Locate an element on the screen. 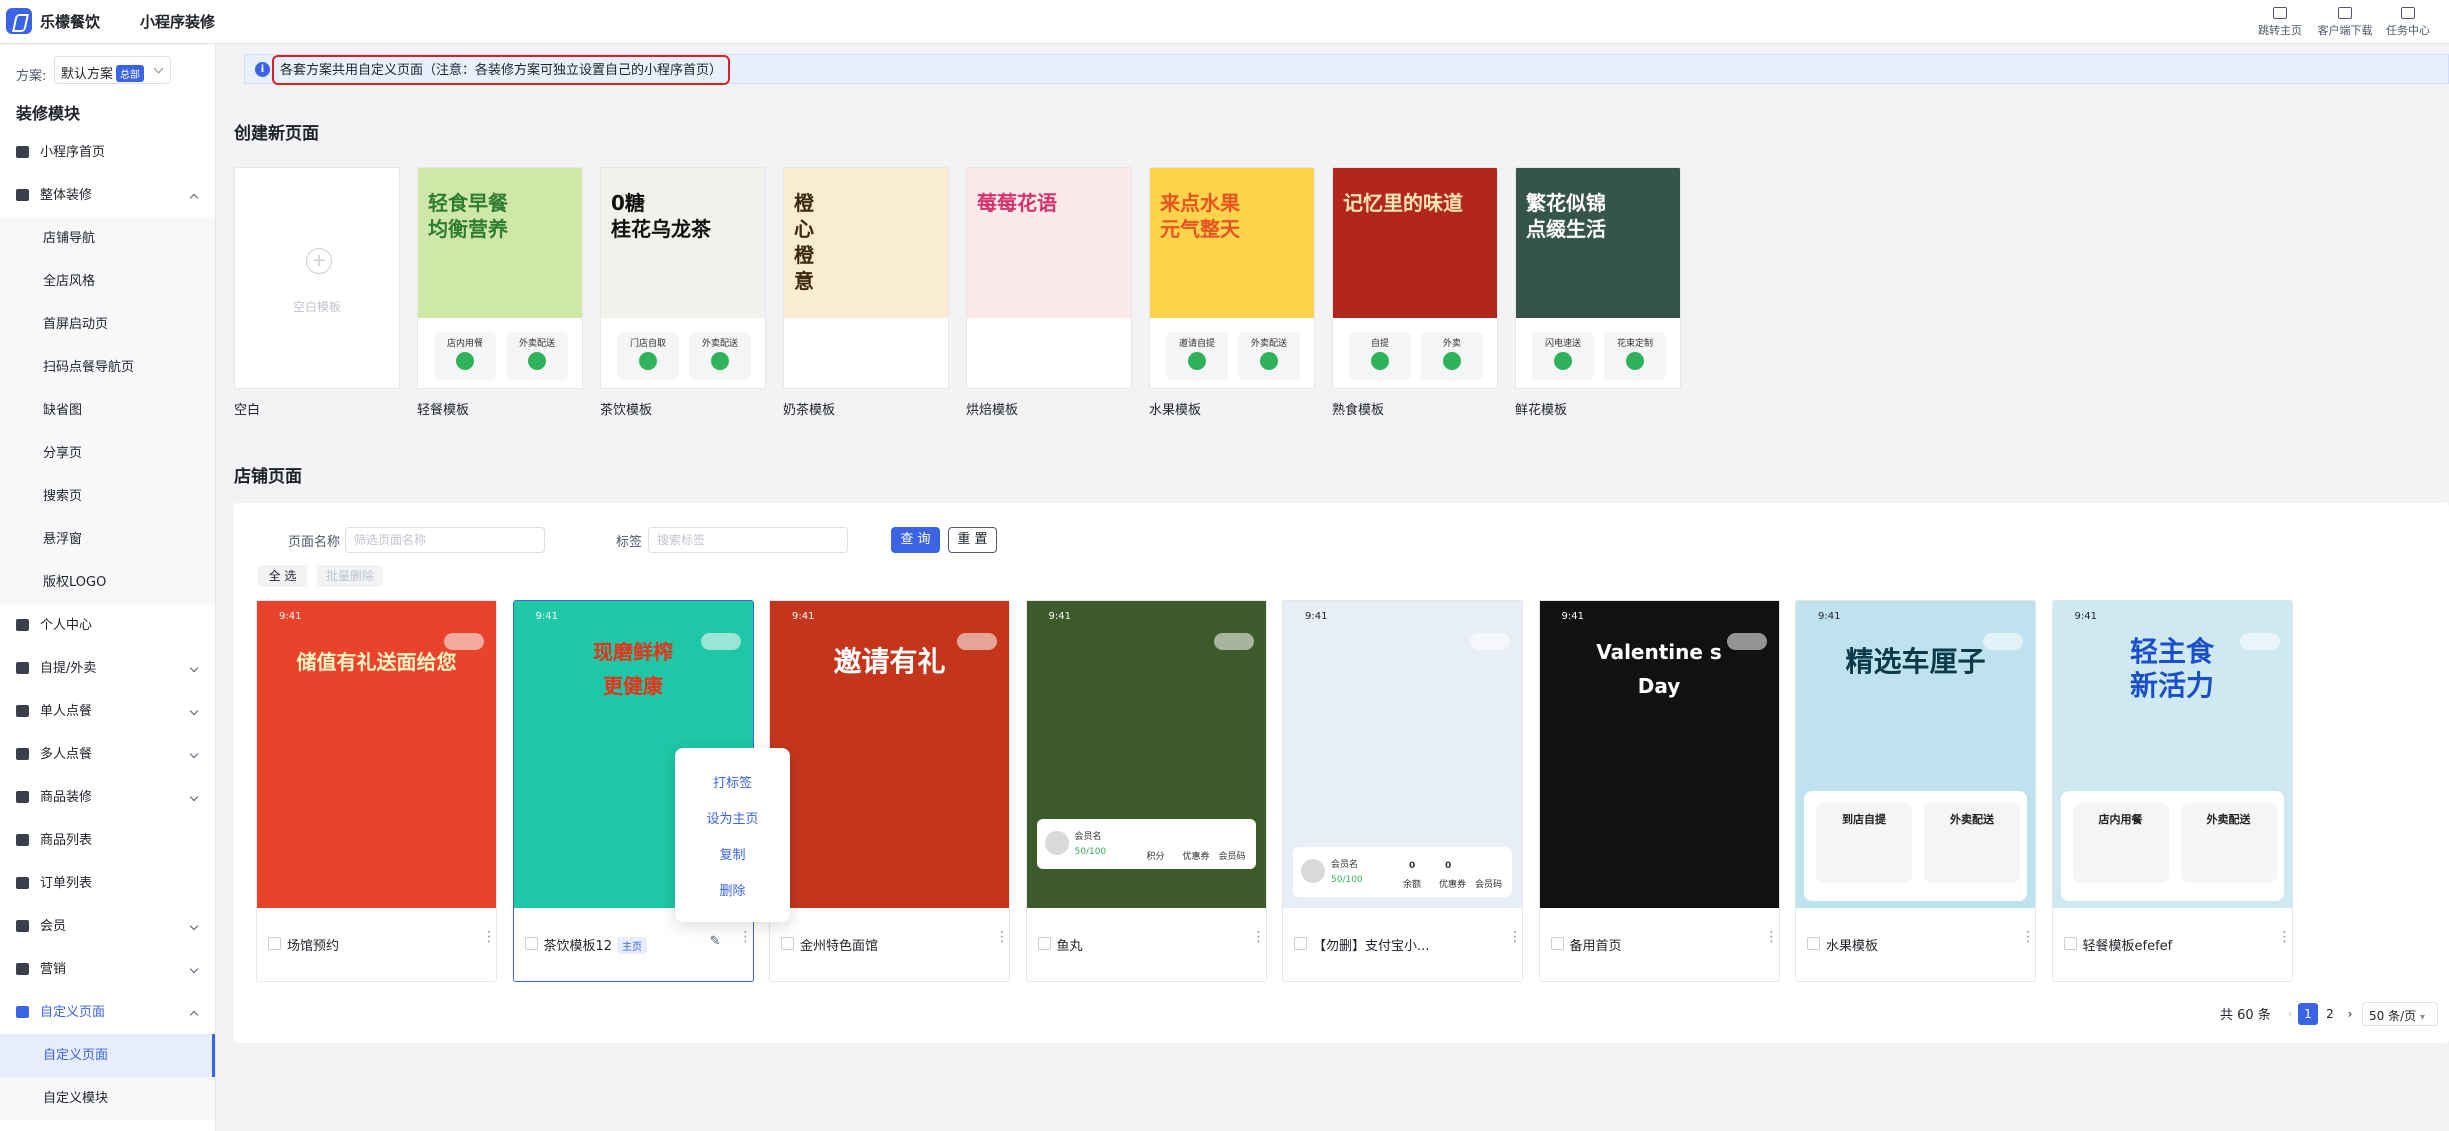 This screenshot has width=2449, height=1131. page-card: 9:41 Valentine s Day 备用首页 is located at coordinates (1659, 791).